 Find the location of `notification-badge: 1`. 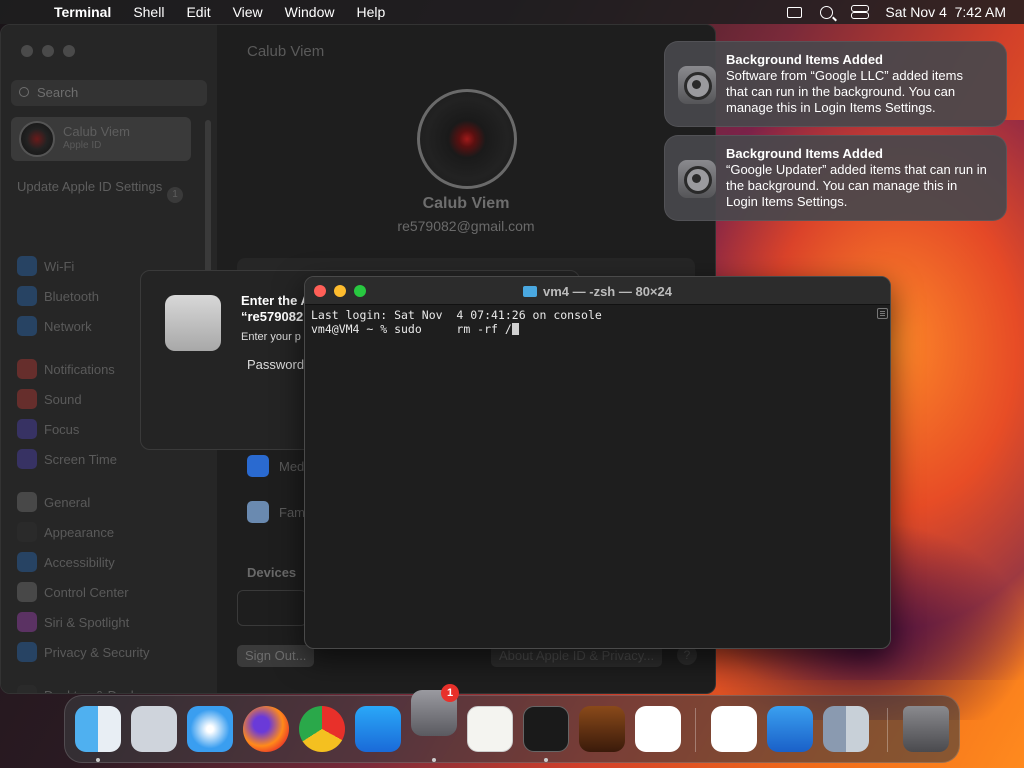

notification-badge: 1 is located at coordinates (450, 693).